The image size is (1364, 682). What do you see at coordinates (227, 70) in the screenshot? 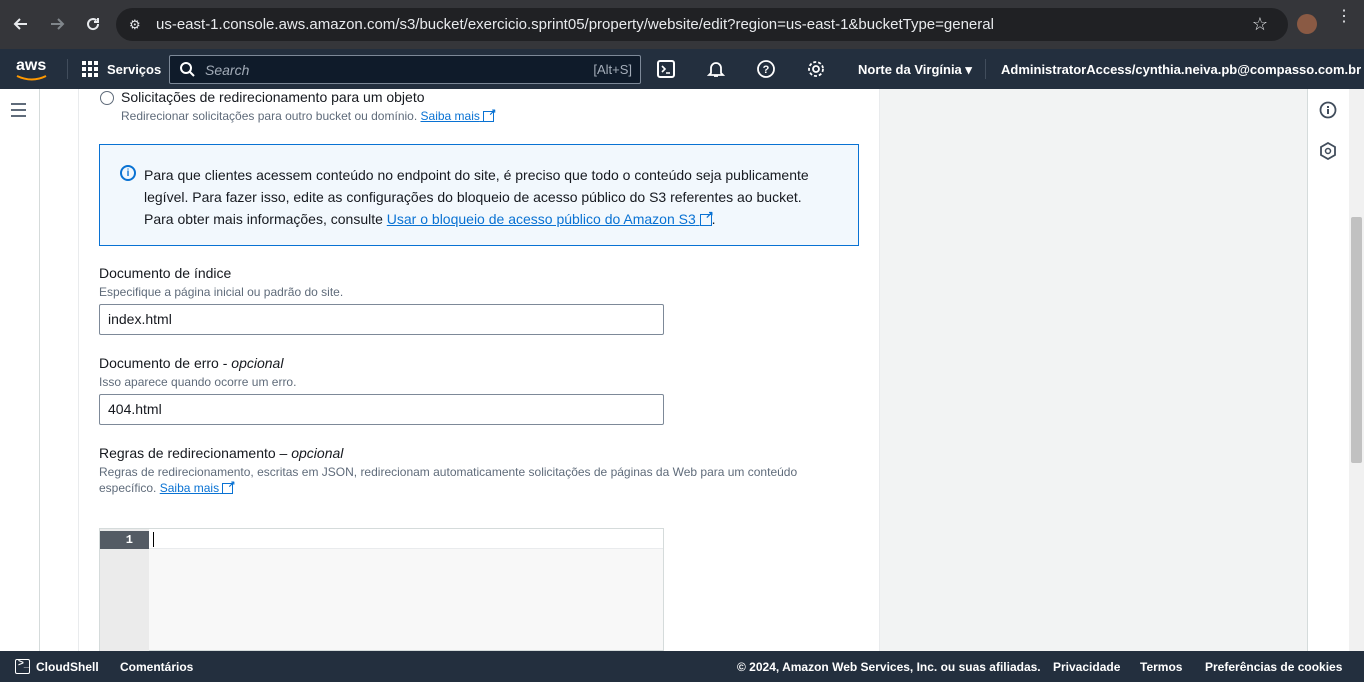
I see `search-placeholder: Search` at bounding box center [227, 70].